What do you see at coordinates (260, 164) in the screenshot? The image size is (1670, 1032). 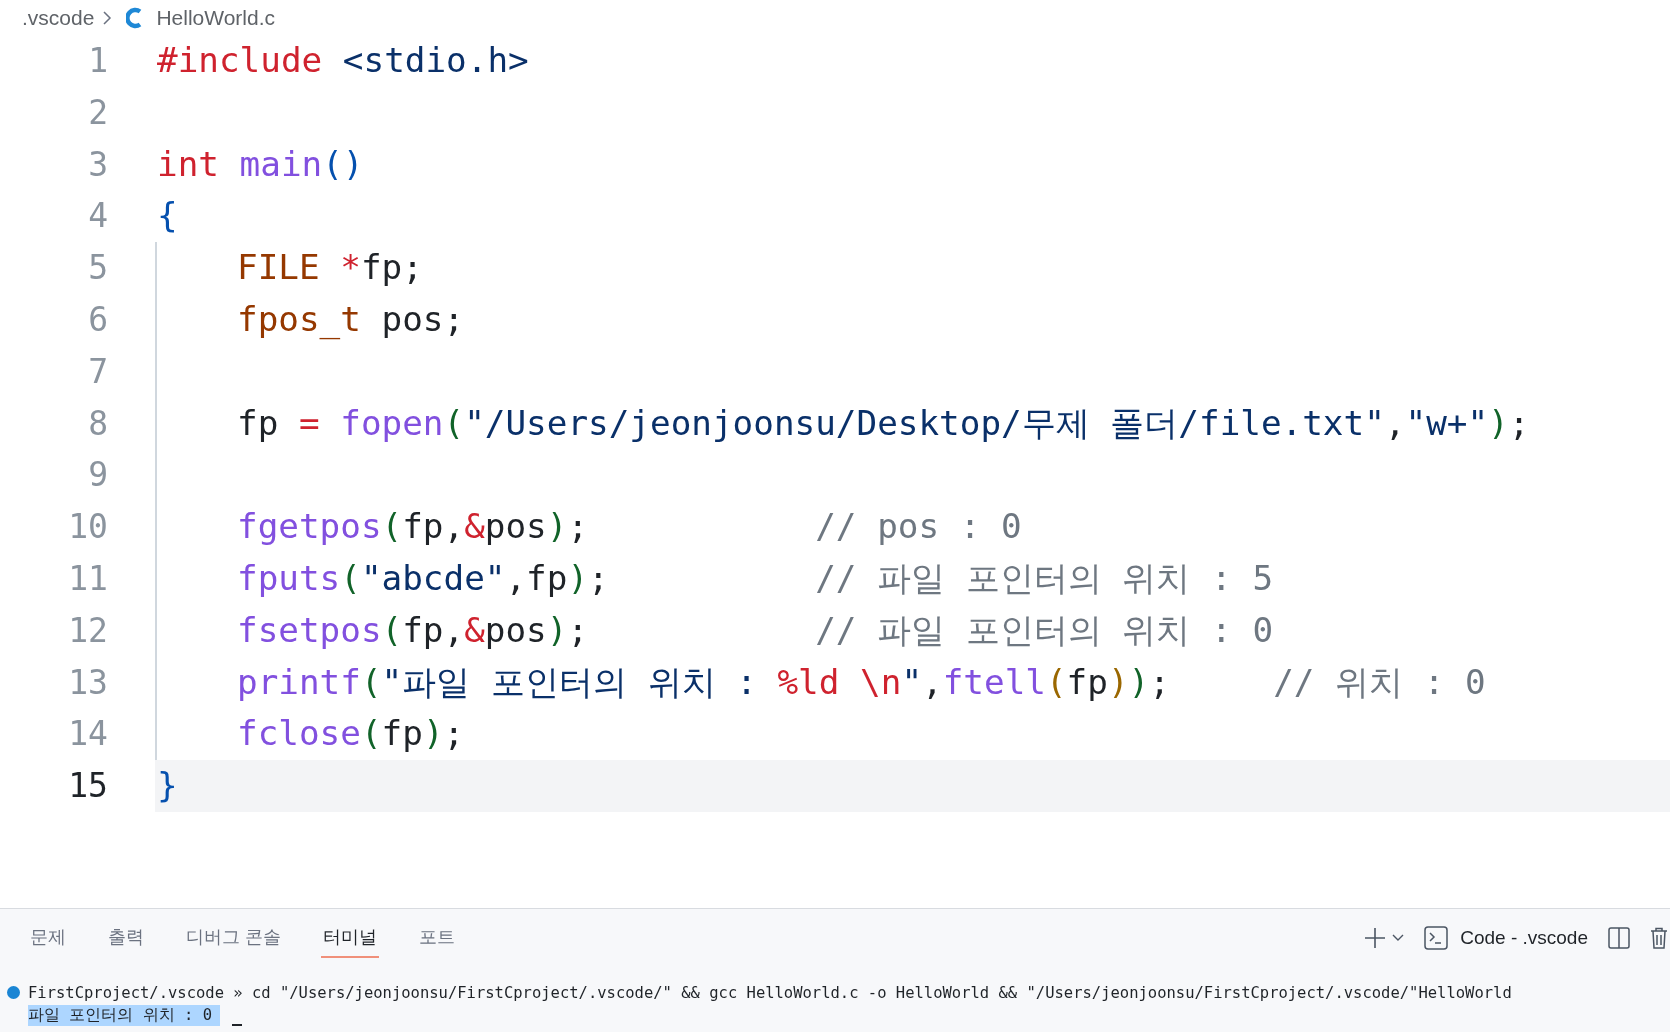 I see `code-line: int main()` at bounding box center [260, 164].